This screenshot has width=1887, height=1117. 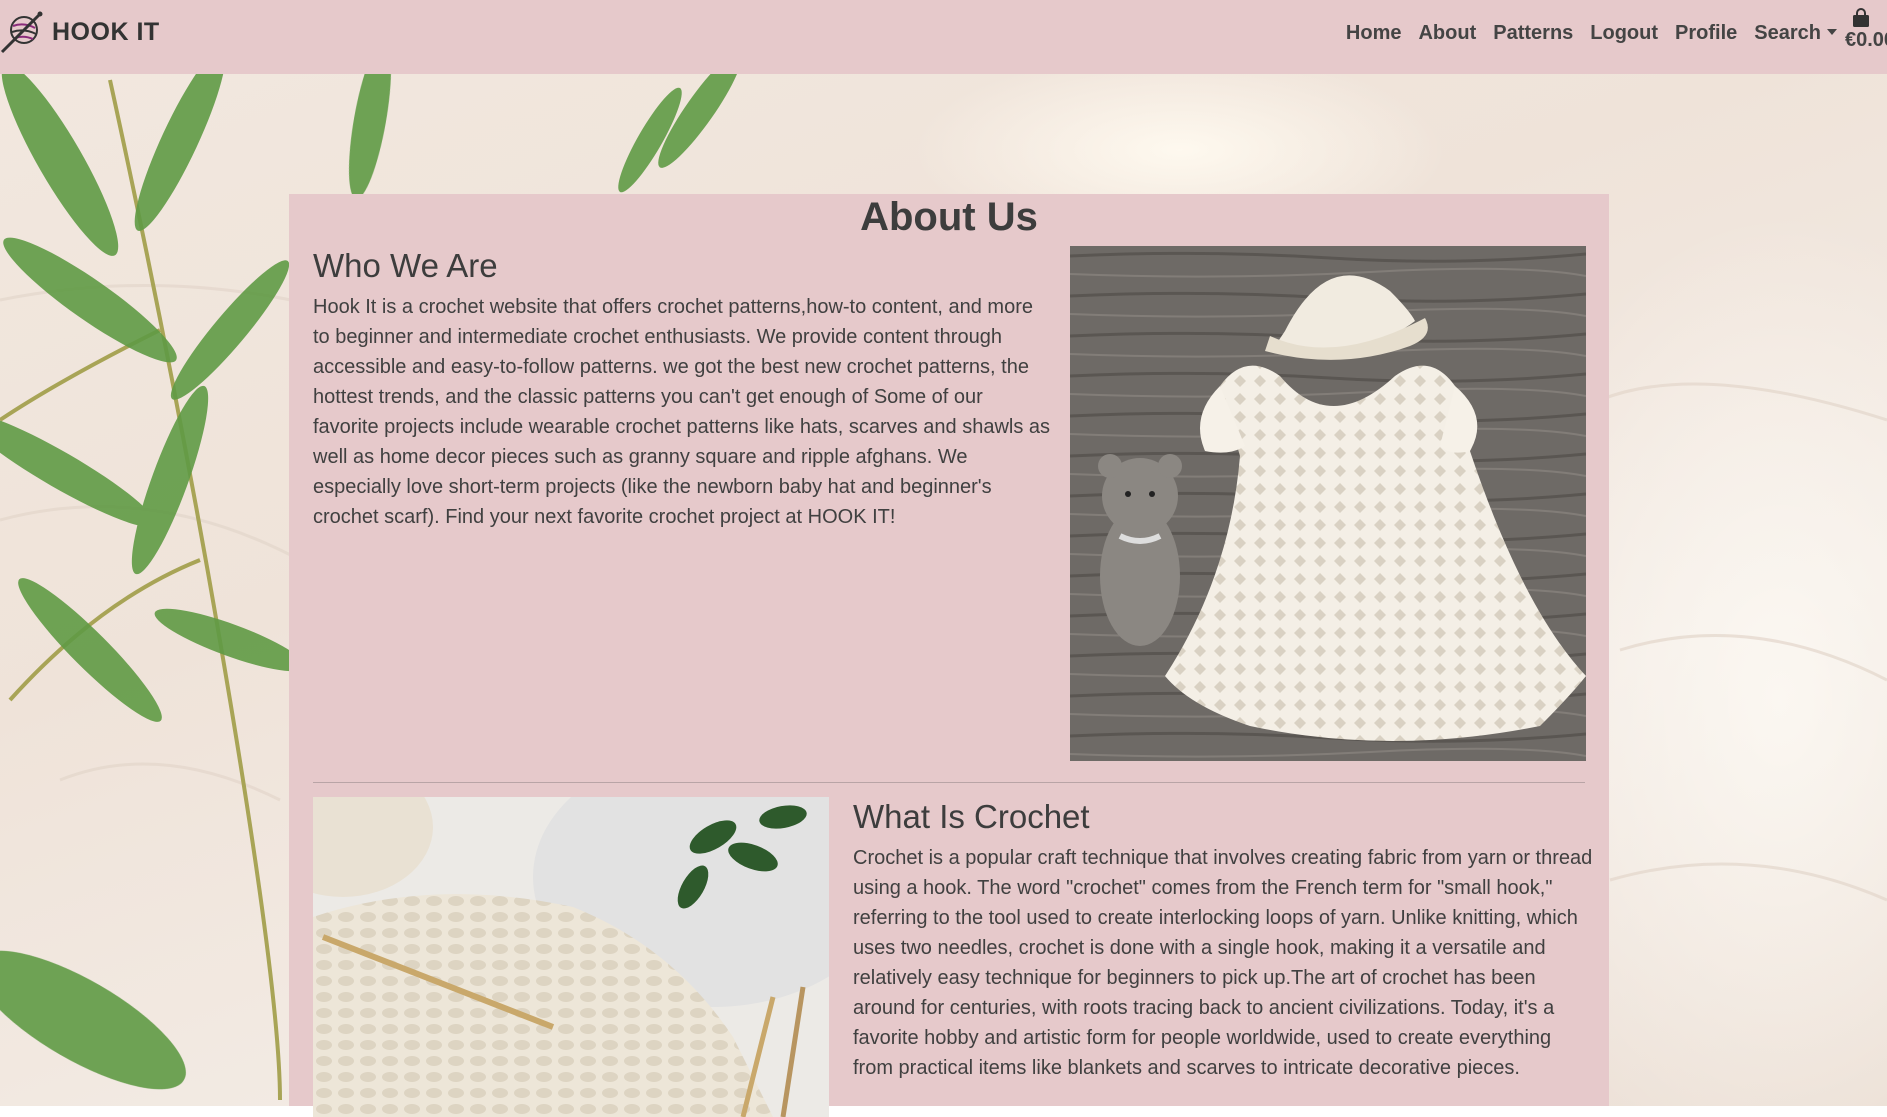 I want to click on nav-home-link: Home, so click(x=1374, y=33).